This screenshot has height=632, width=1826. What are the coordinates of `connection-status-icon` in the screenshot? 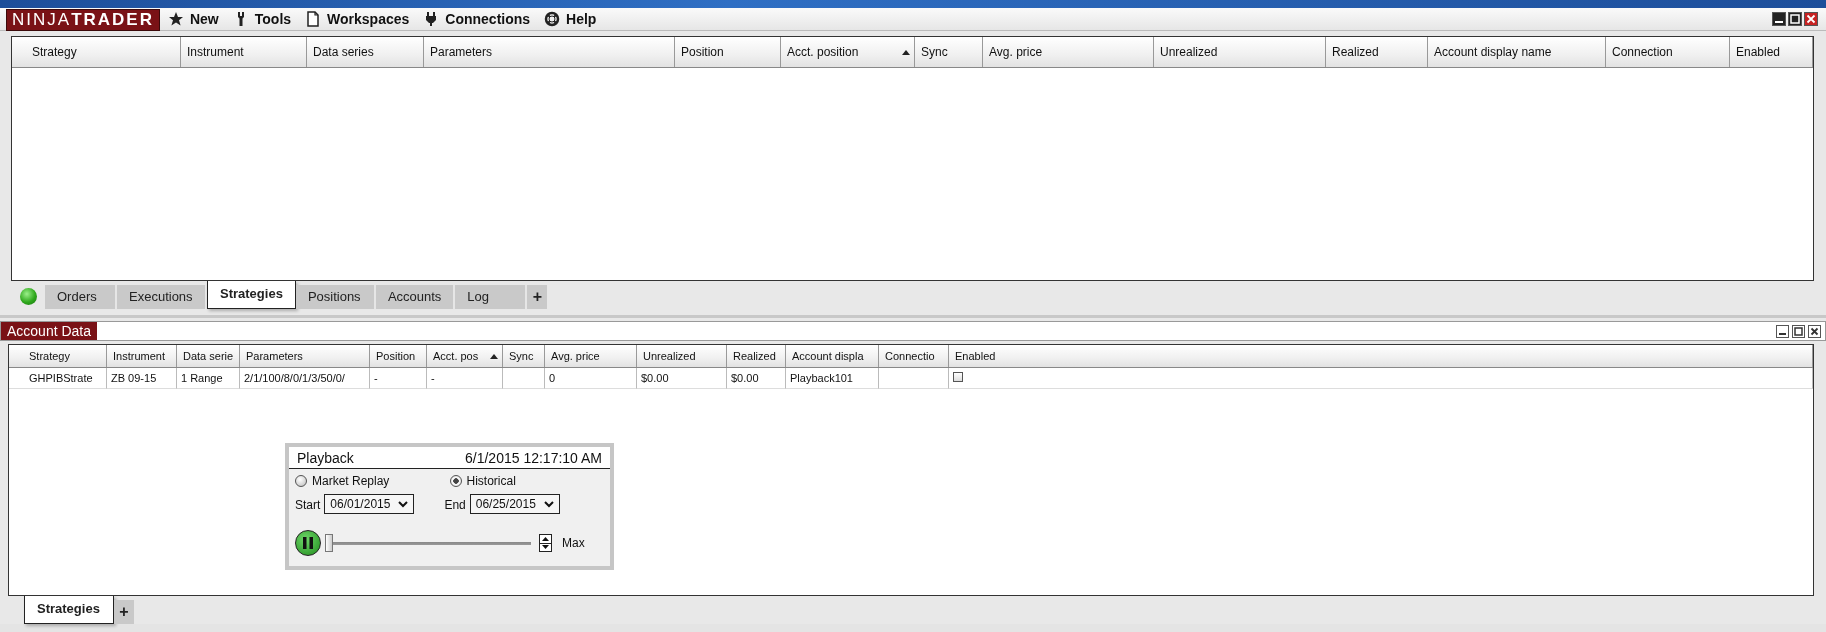 It's located at (28, 296).